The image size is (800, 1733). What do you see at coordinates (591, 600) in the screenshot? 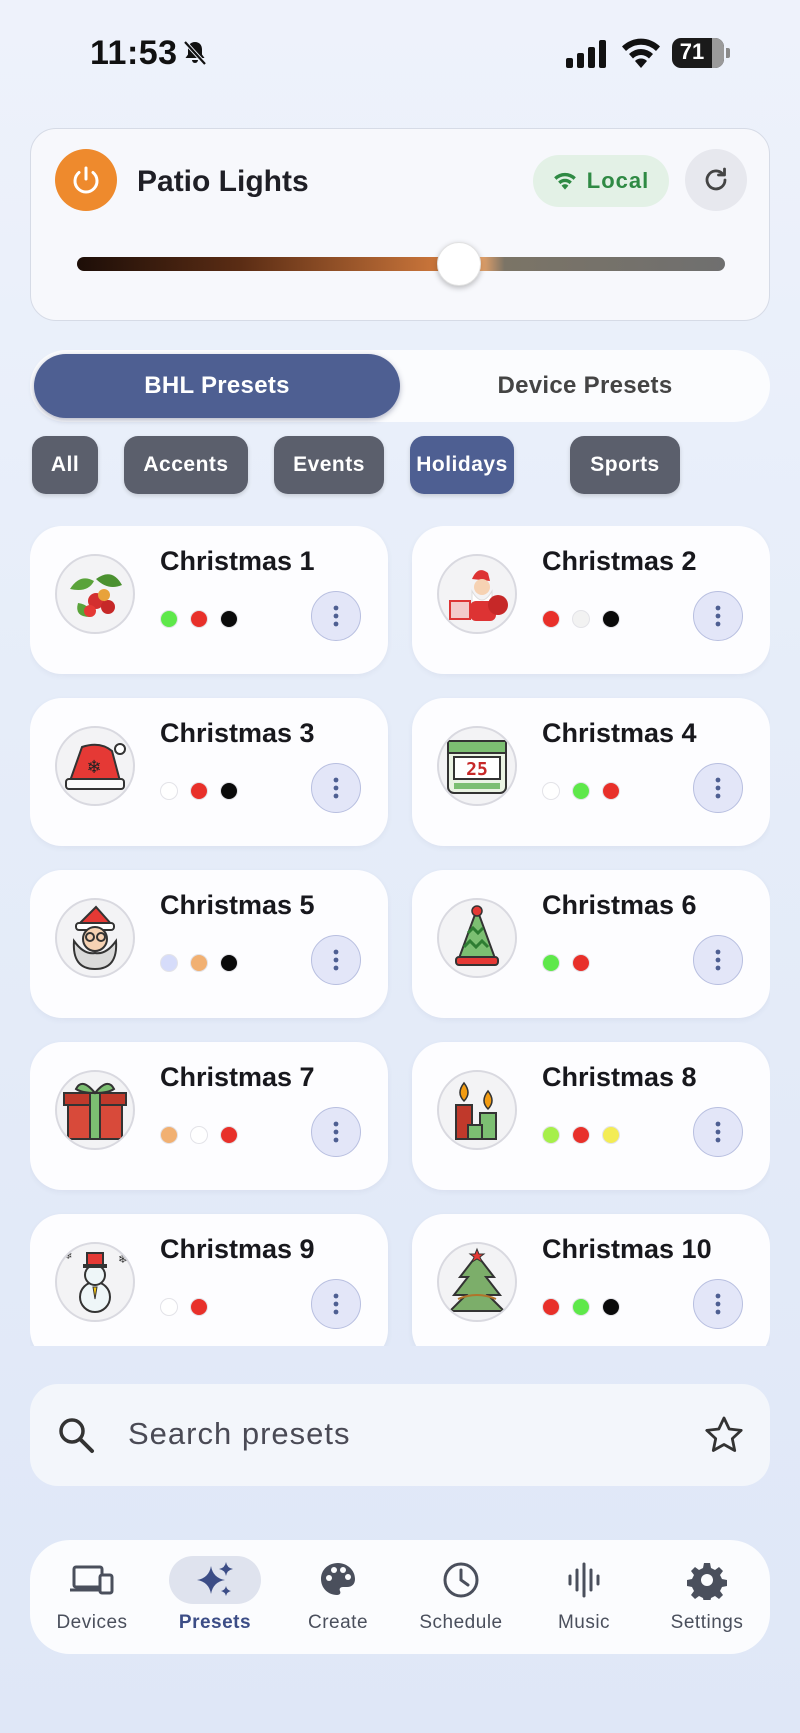
I see `preset-card: Christmas 2` at bounding box center [591, 600].